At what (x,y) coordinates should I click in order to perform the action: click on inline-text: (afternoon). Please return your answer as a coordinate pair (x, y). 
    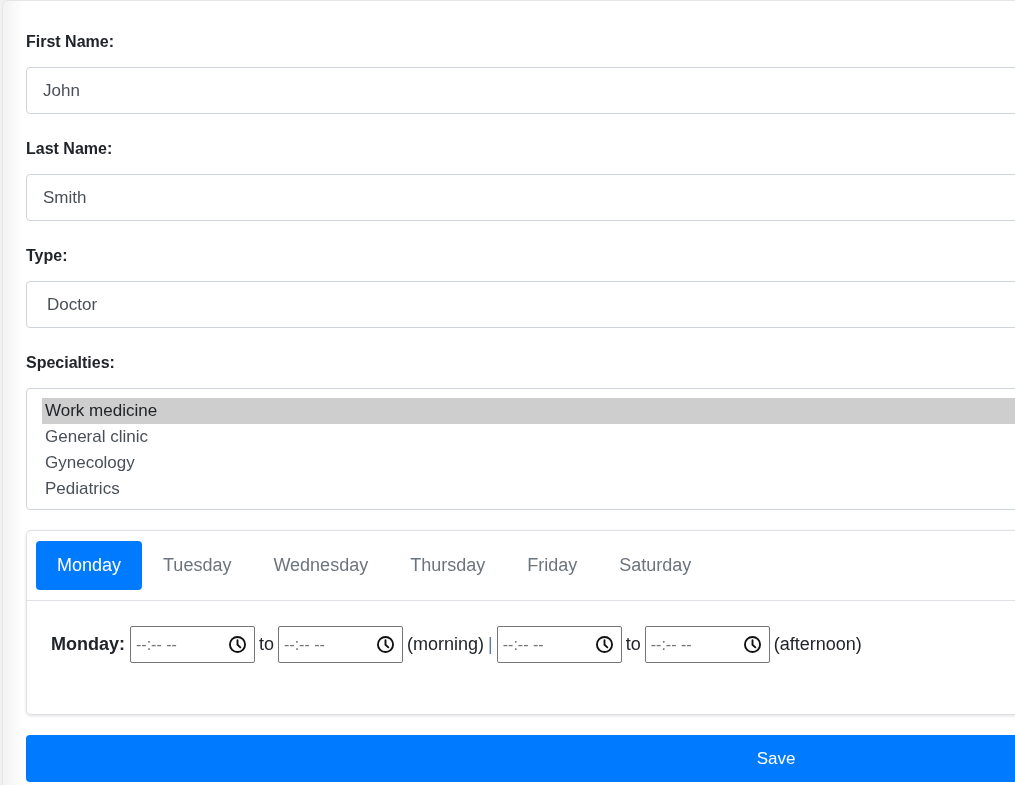
    Looking at the image, I should click on (817, 644).